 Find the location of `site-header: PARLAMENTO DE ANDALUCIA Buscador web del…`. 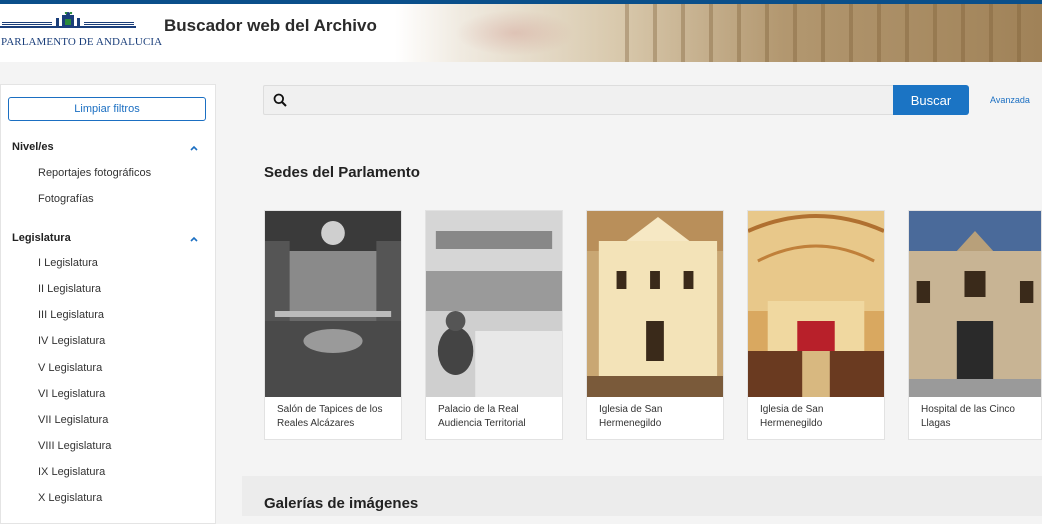

site-header: PARLAMENTO DE ANDALUCIA Buscador web del… is located at coordinates (521, 33).